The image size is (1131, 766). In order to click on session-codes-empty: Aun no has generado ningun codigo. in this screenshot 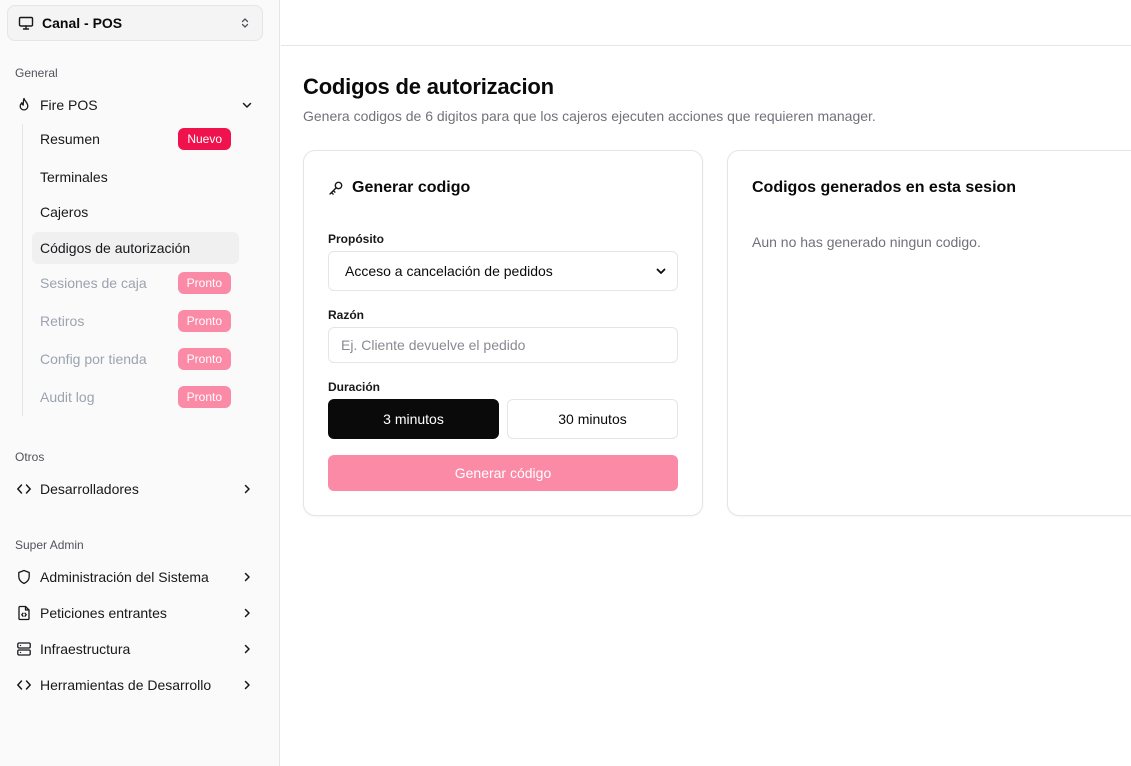, I will do `click(866, 242)`.